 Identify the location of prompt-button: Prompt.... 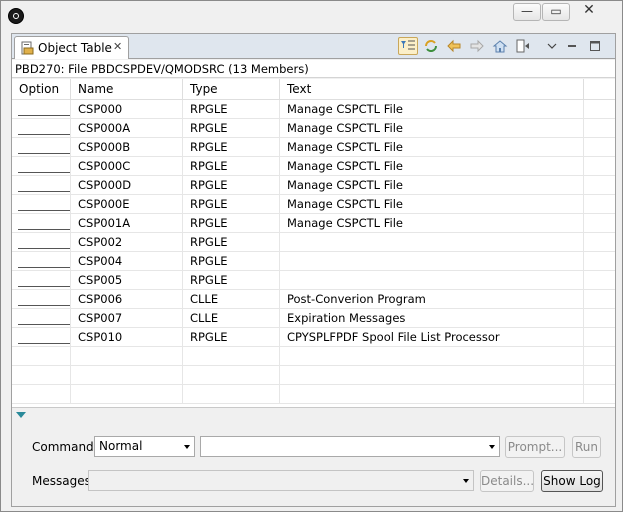
(535, 447).